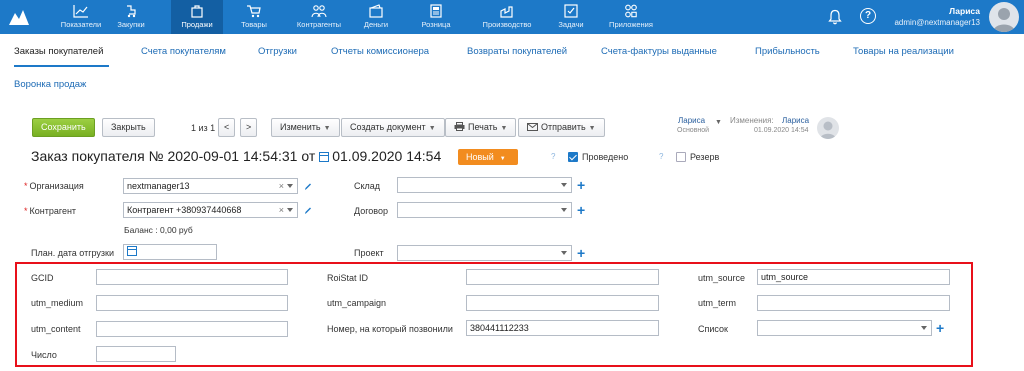 The image size is (1024, 371). I want to click on changes-date: 01.09.2020 14:54, so click(781, 130).